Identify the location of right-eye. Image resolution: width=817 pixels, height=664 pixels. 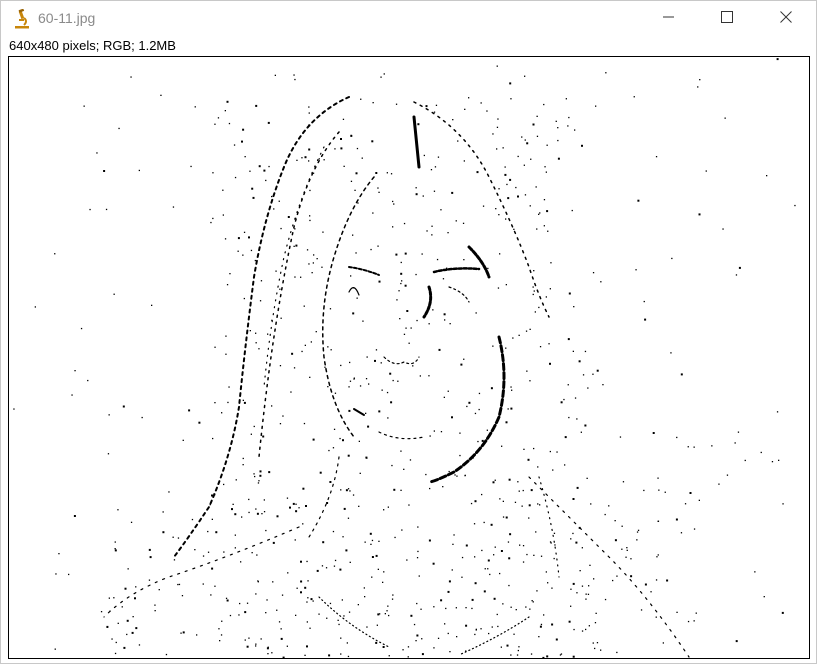
(427, 302).